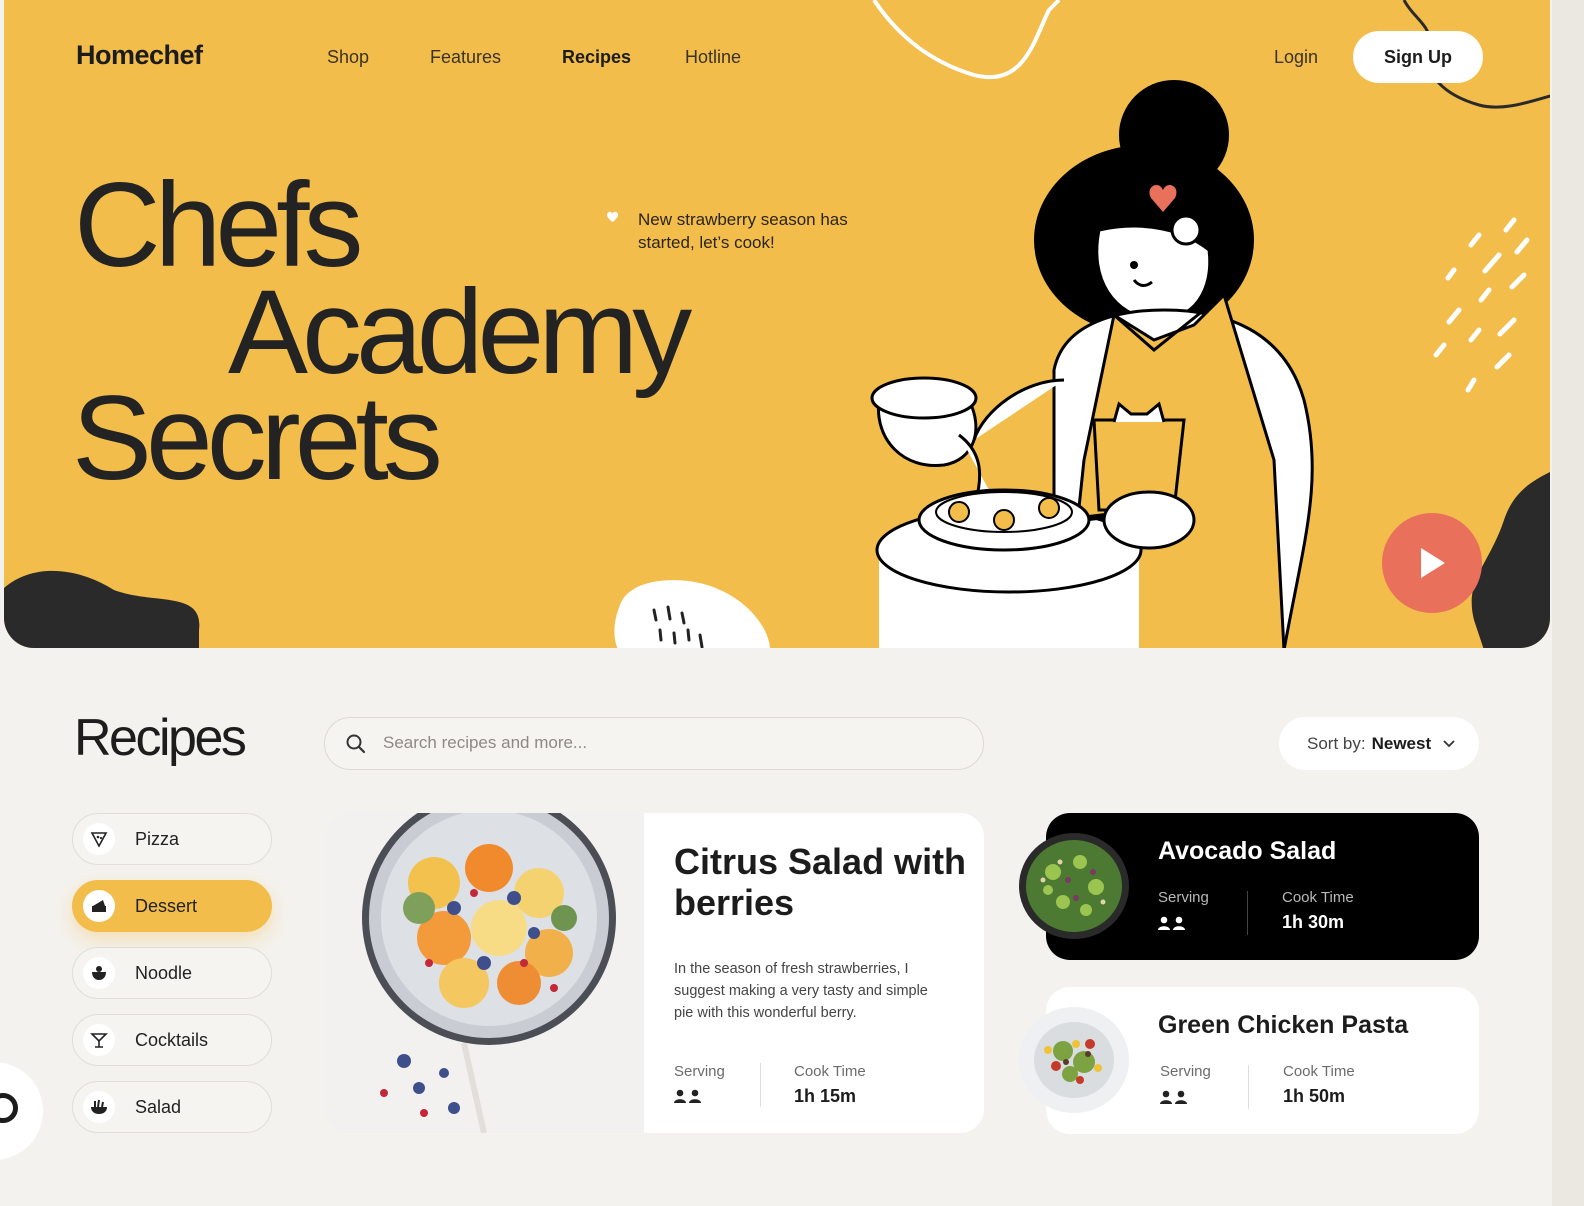 The image size is (1584, 1206). Describe the element at coordinates (1314, 1096) in the screenshot. I see `cook-time-value: 1h 50m` at that location.